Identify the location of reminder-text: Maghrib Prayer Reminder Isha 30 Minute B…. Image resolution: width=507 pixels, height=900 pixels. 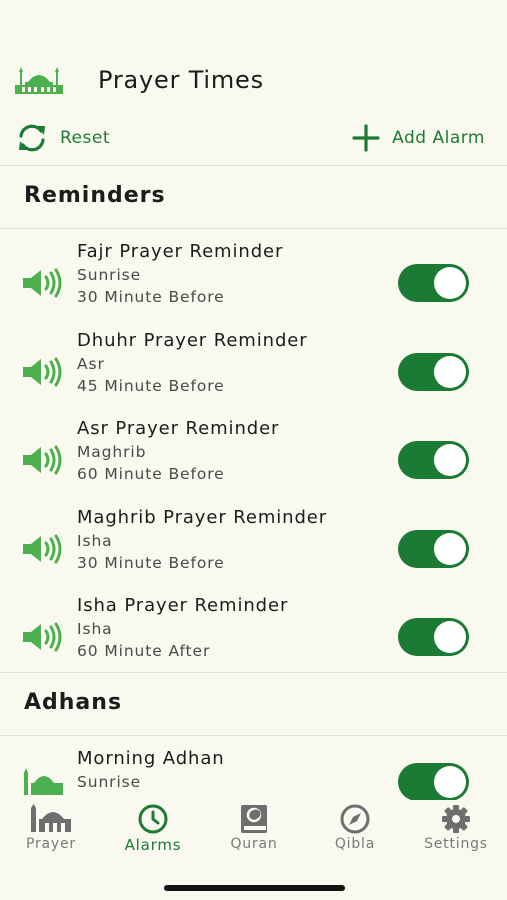
(202, 540).